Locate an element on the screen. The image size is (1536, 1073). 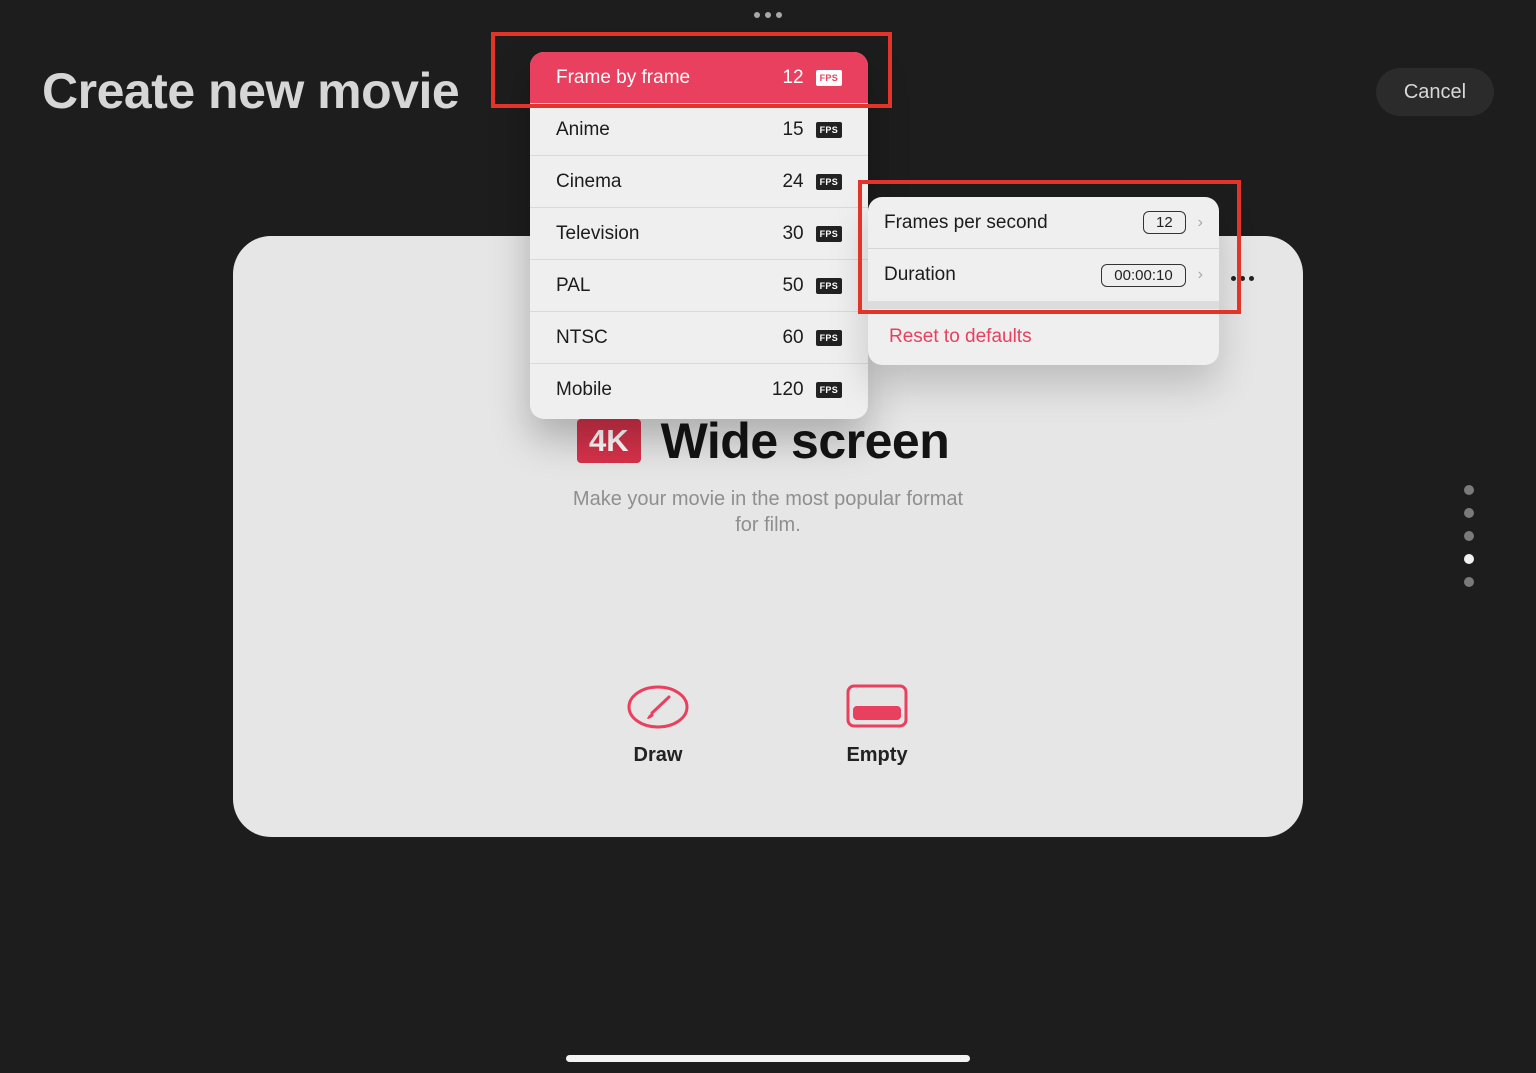
fps-item-mobile: Mobile 120 FPS is located at coordinates (699, 390).